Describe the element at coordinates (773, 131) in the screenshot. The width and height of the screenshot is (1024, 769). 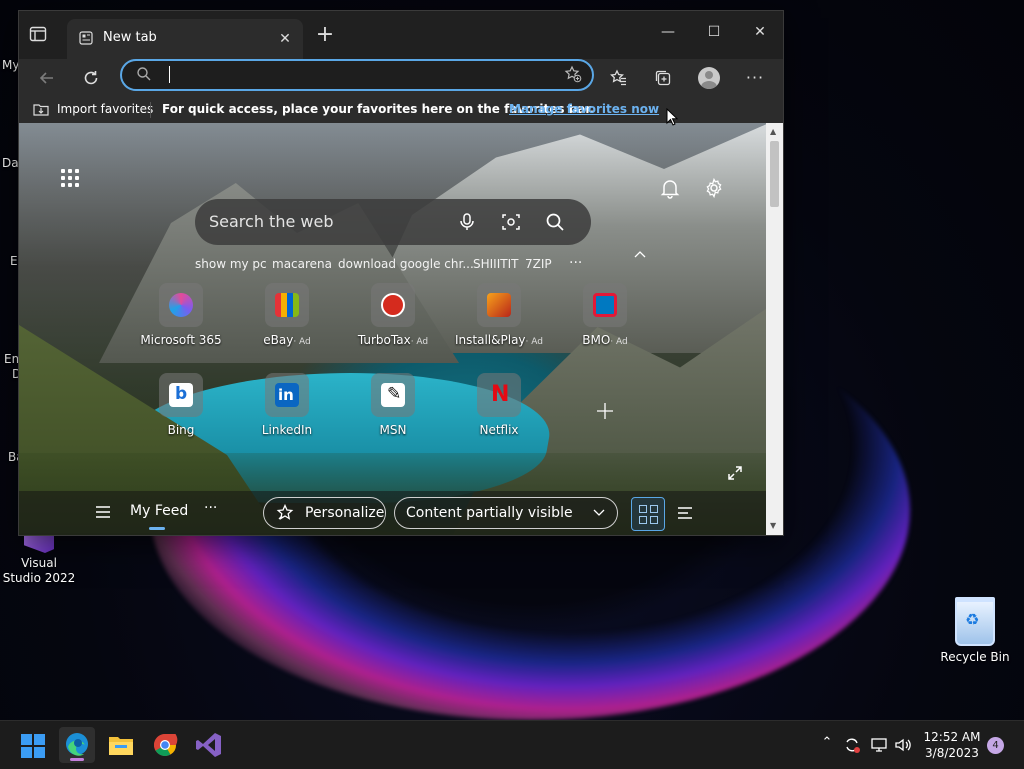
I see `scroll-up-arrow: ▲` at that location.